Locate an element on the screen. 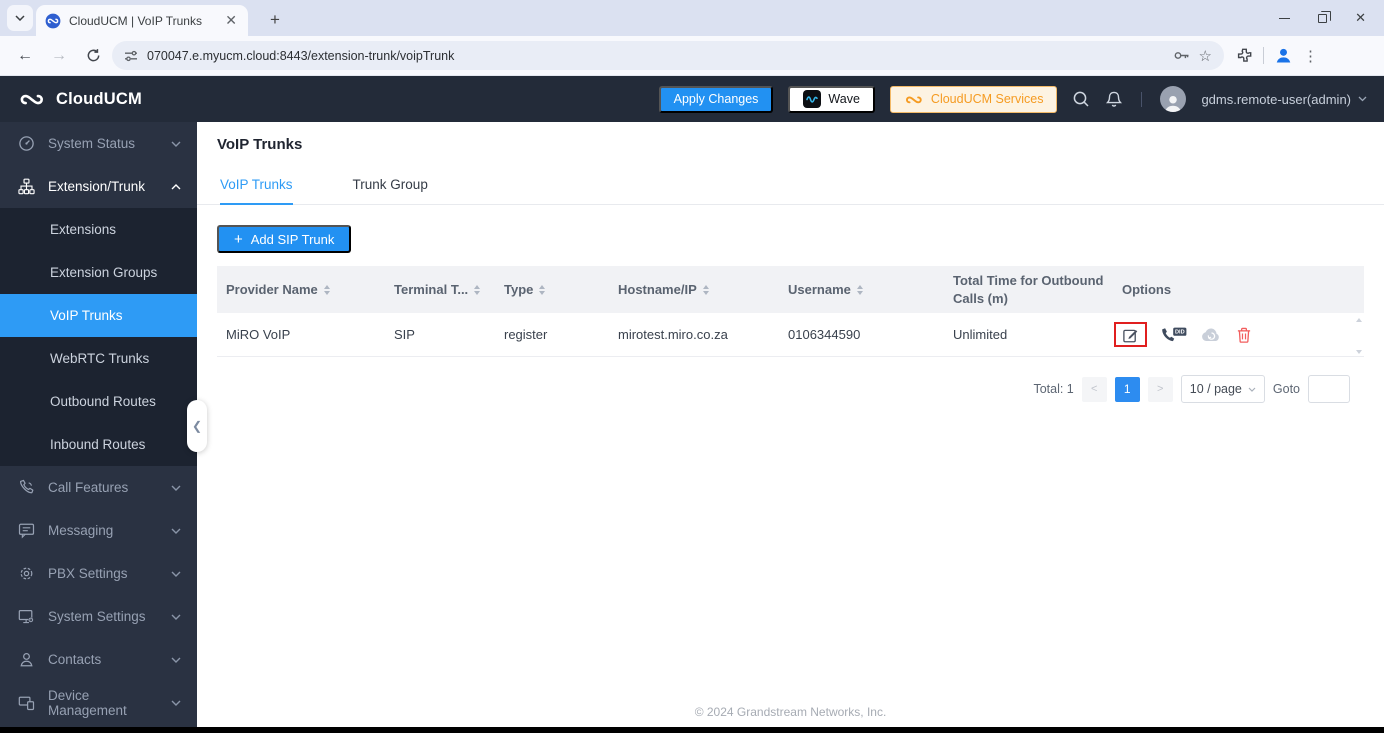 This screenshot has height=733, width=1384. next-page-button: > is located at coordinates (1160, 389).